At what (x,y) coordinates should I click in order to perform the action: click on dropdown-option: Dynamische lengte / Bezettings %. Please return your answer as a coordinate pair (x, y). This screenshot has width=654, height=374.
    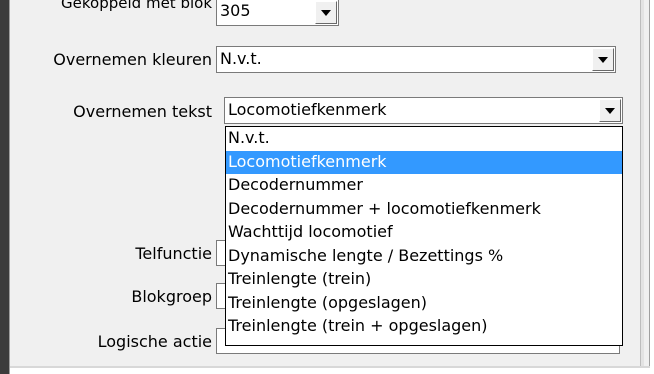
    Looking at the image, I should click on (424, 257).